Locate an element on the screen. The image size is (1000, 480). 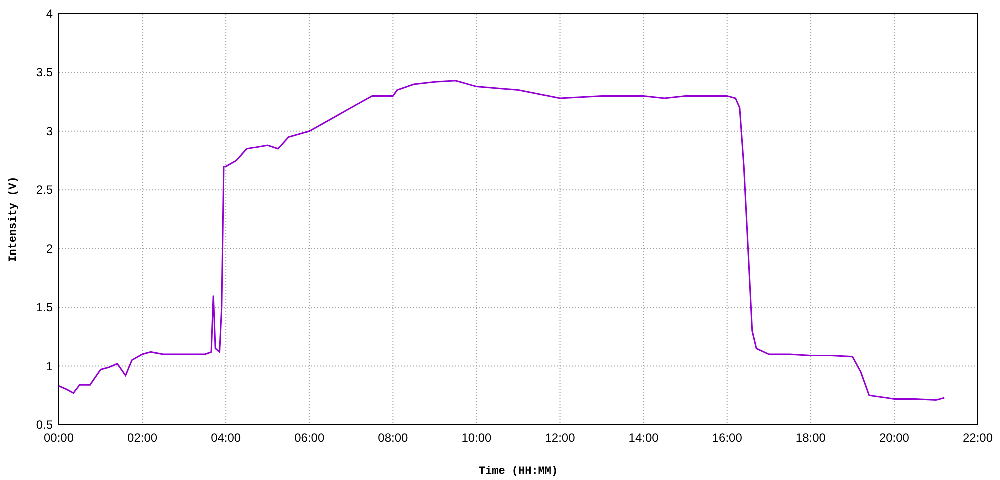
tick-label: 2 is located at coordinates (49, 249).